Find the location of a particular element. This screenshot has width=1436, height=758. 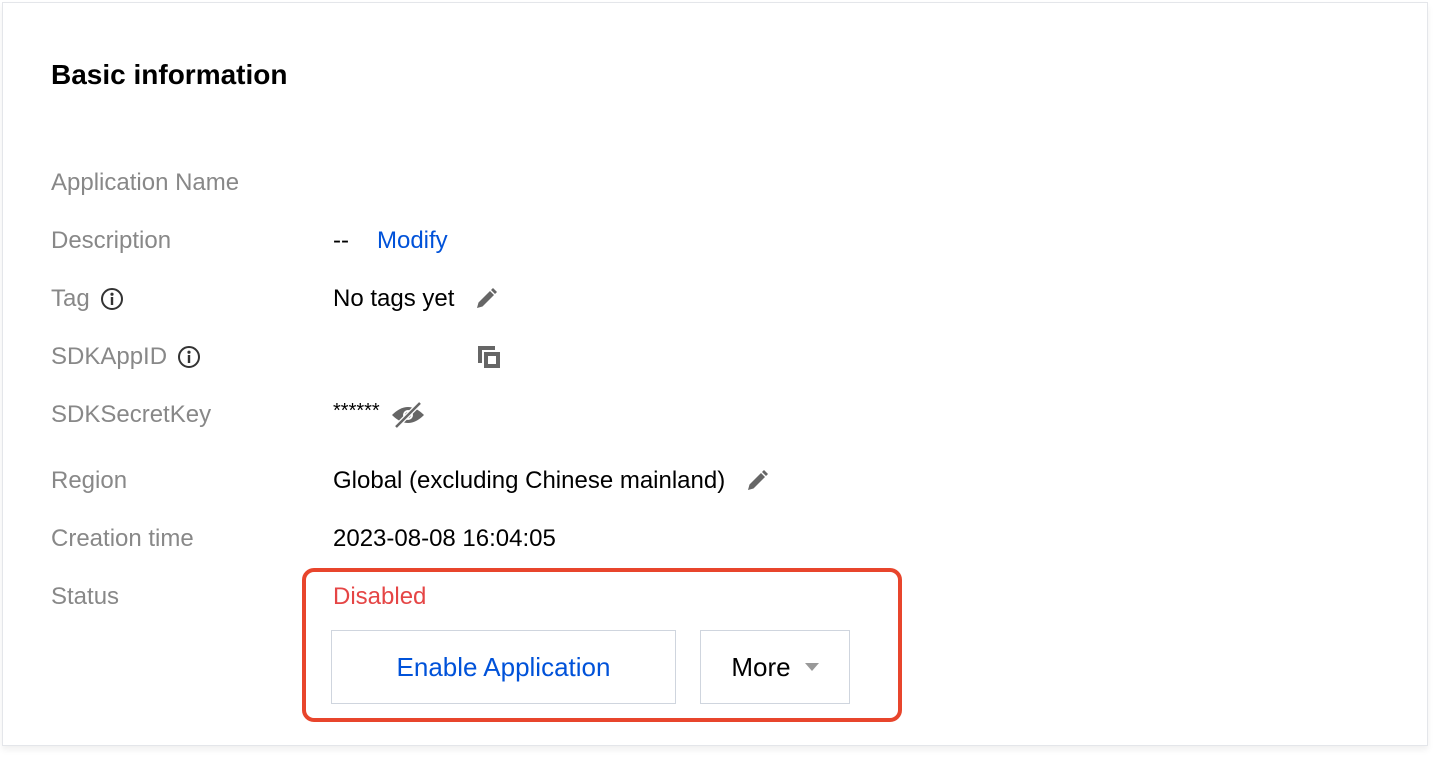

tag-info-icon is located at coordinates (112, 299).